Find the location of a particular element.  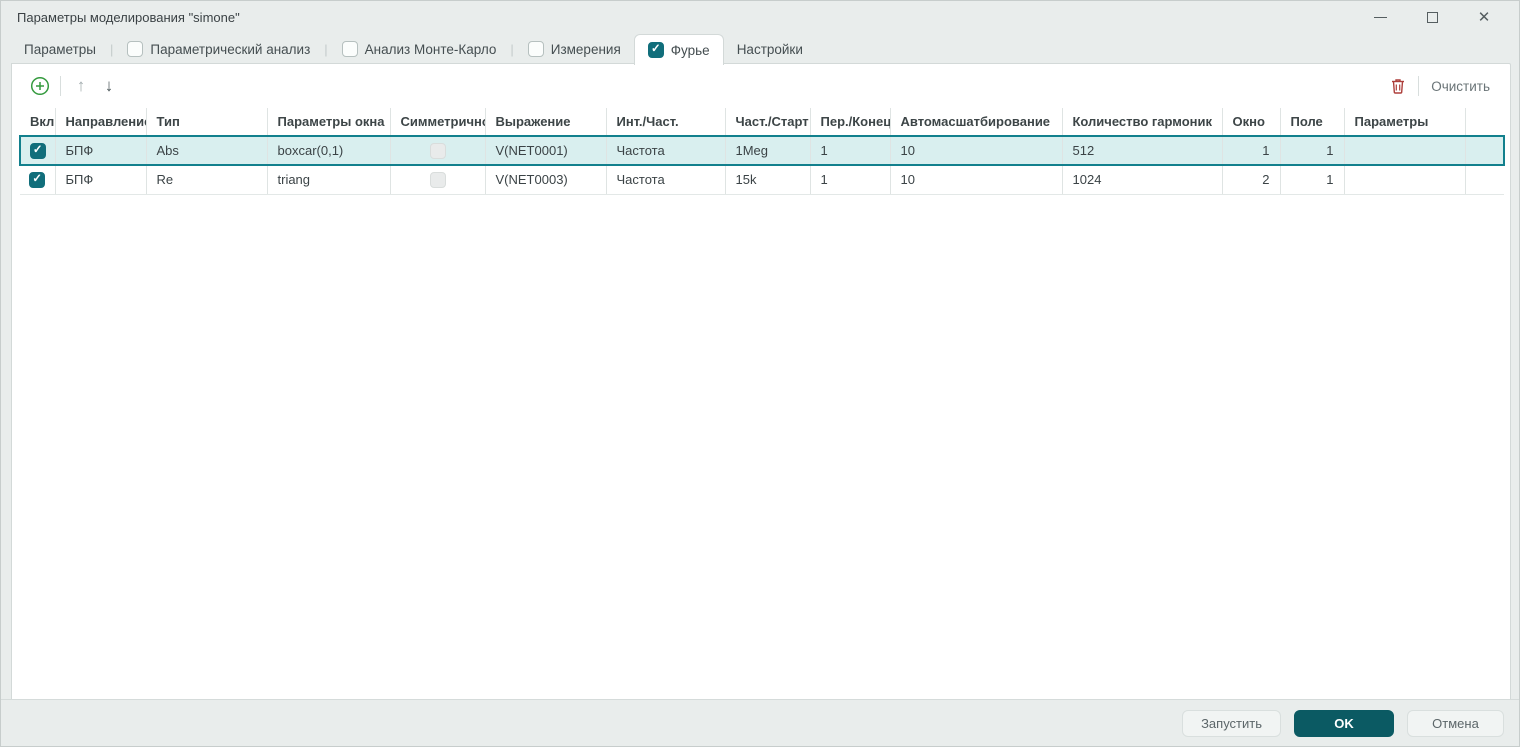

cancel-button: Отмена is located at coordinates (1455, 723).